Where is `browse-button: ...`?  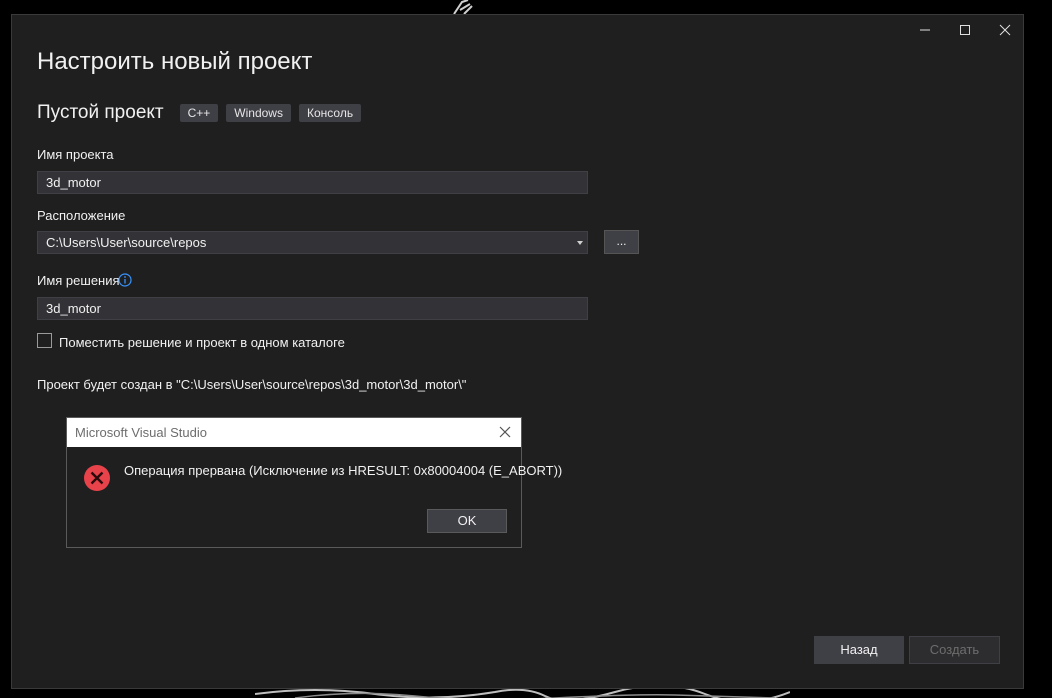
browse-button: ... is located at coordinates (621, 242).